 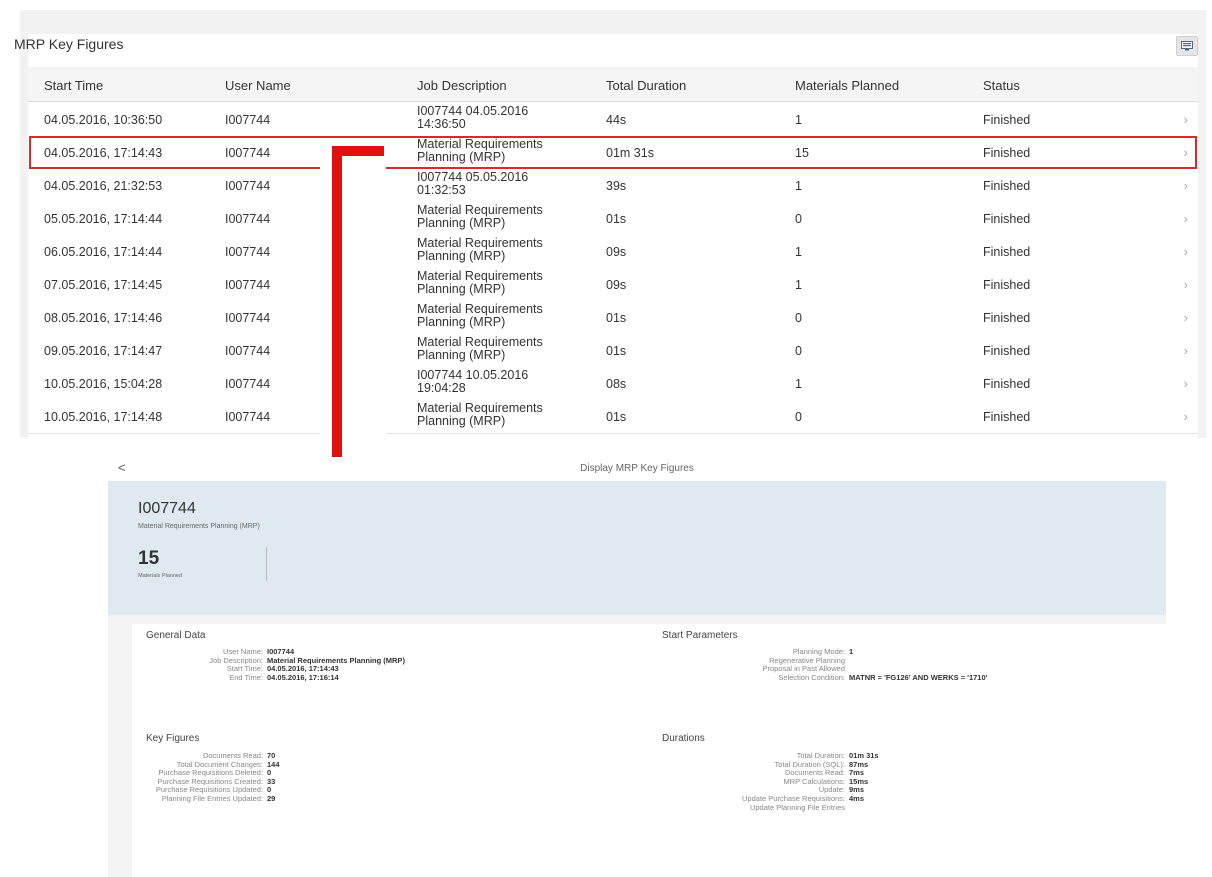 I want to click on cell-start-time: 08.05.2016, 17:14:46, so click(x=103, y=318).